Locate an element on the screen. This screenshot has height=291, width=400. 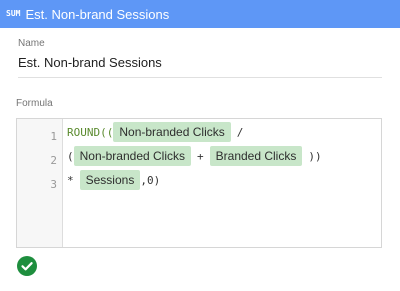
formula-label: Formula is located at coordinates (34, 103).